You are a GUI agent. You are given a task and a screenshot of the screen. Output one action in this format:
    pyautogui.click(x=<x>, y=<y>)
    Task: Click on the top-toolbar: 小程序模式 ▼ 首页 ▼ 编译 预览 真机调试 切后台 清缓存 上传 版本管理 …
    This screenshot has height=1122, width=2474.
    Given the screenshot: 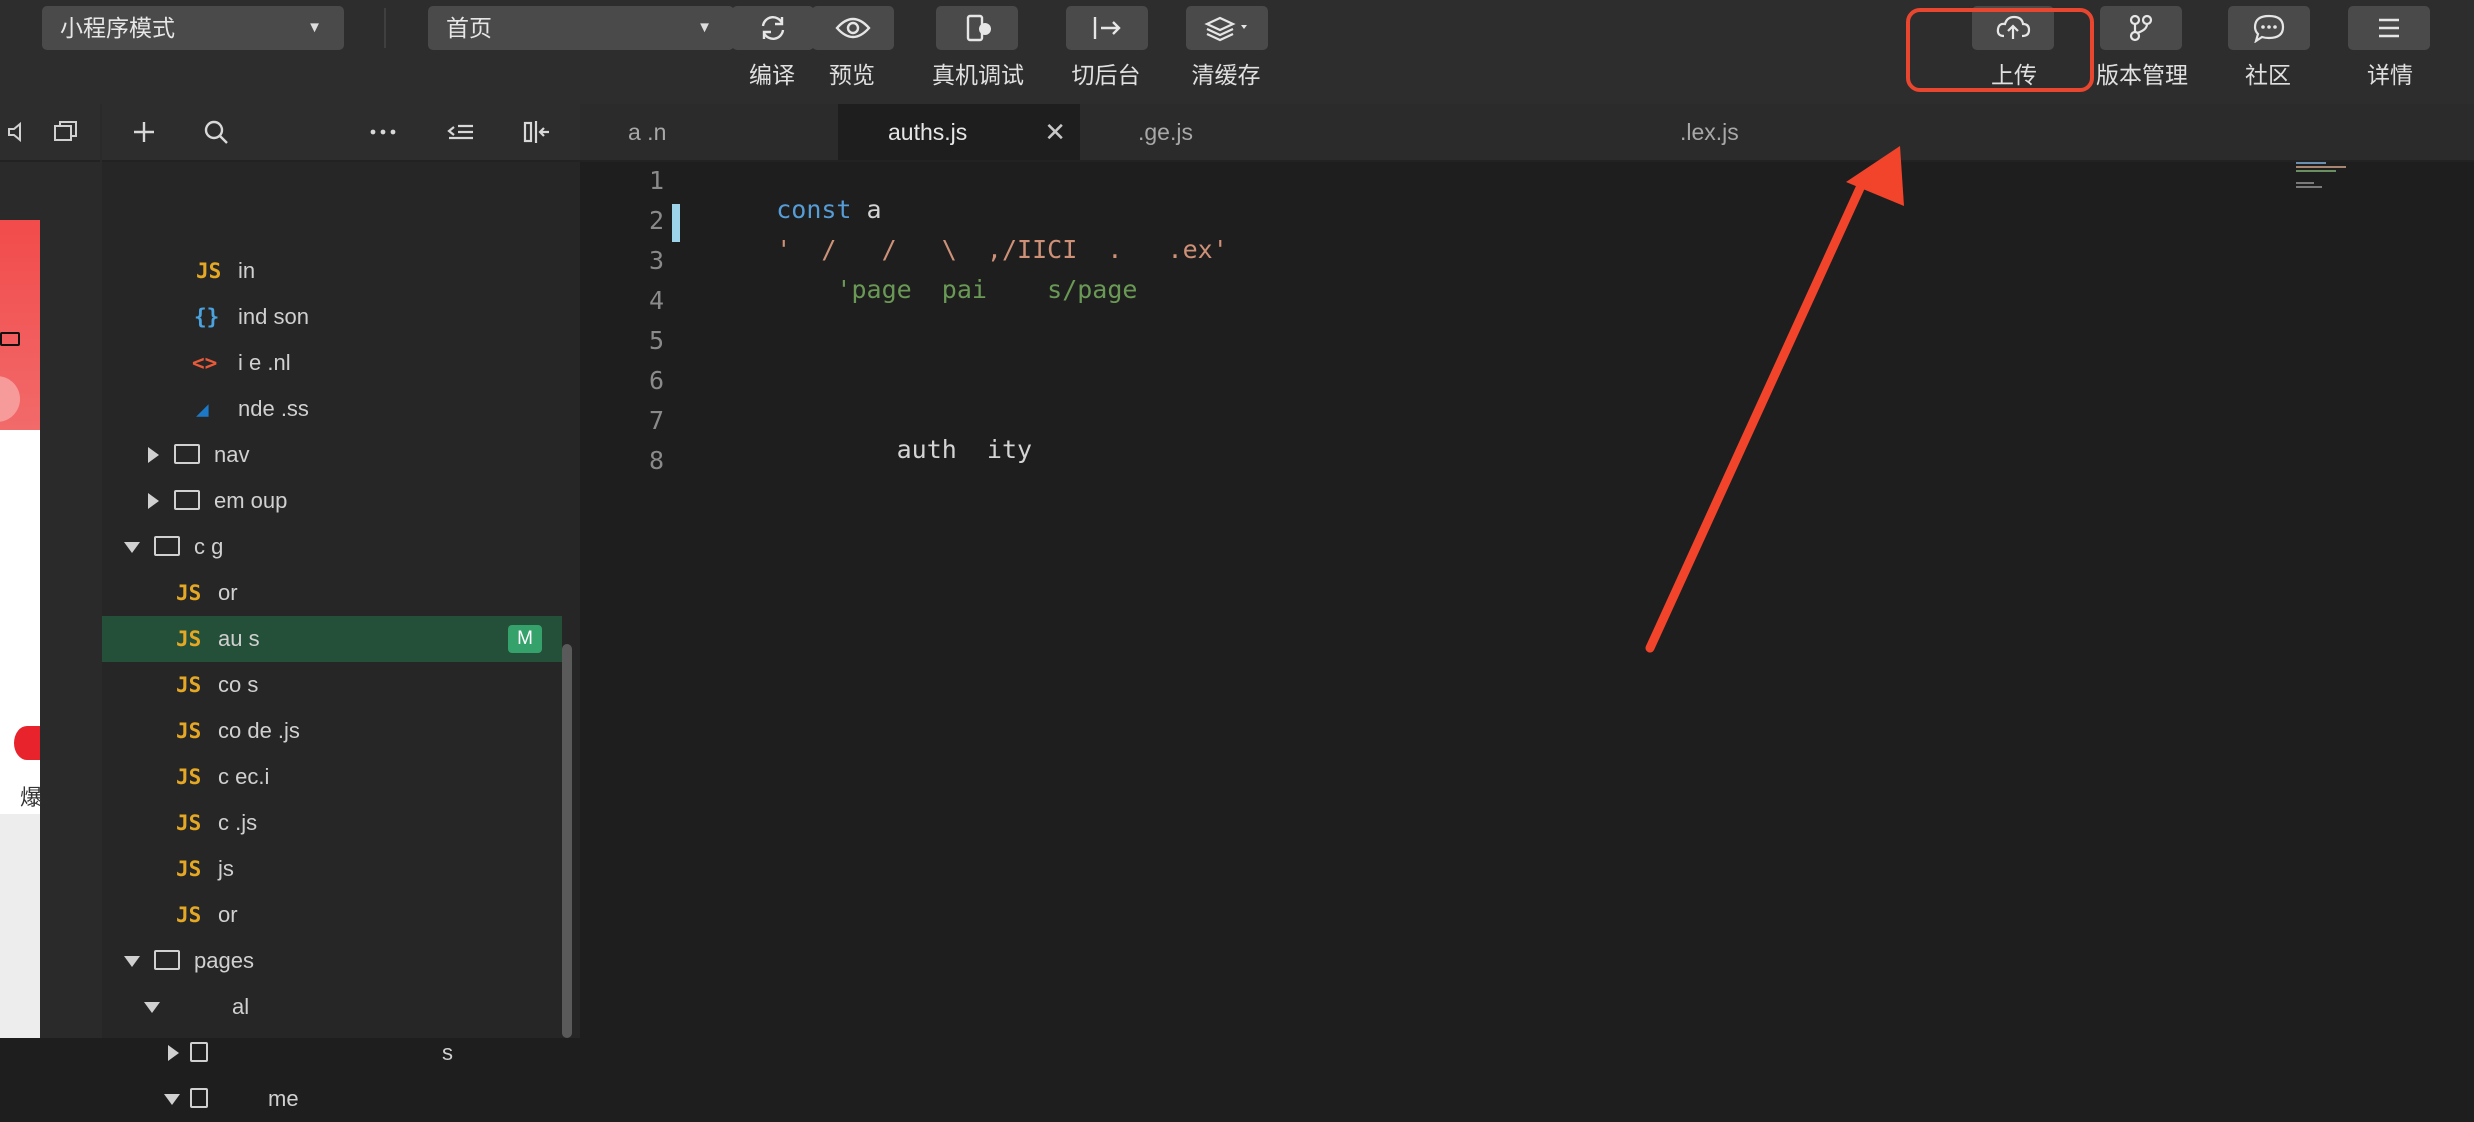 What is the action you would take?
    pyautogui.click(x=1237, y=53)
    